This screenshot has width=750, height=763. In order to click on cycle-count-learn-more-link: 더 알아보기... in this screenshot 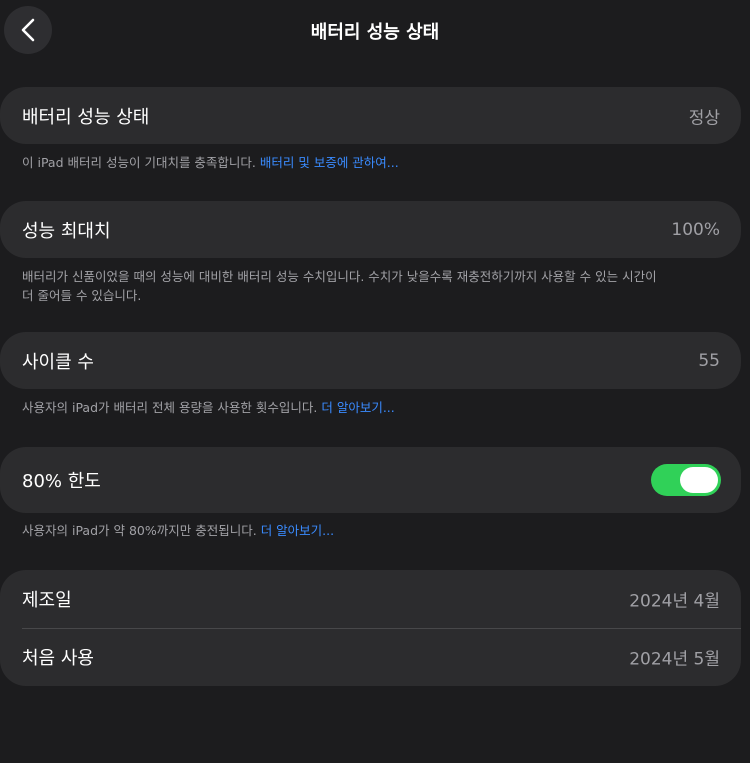, I will do `click(357, 407)`.